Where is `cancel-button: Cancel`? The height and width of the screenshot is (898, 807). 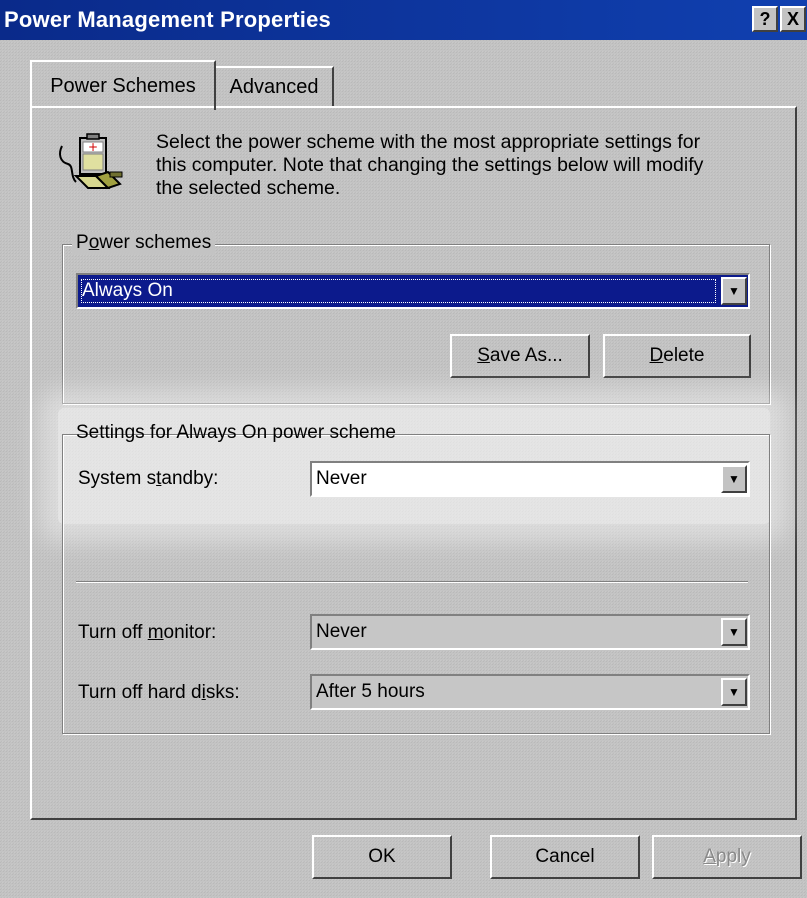
cancel-button: Cancel is located at coordinates (565, 857).